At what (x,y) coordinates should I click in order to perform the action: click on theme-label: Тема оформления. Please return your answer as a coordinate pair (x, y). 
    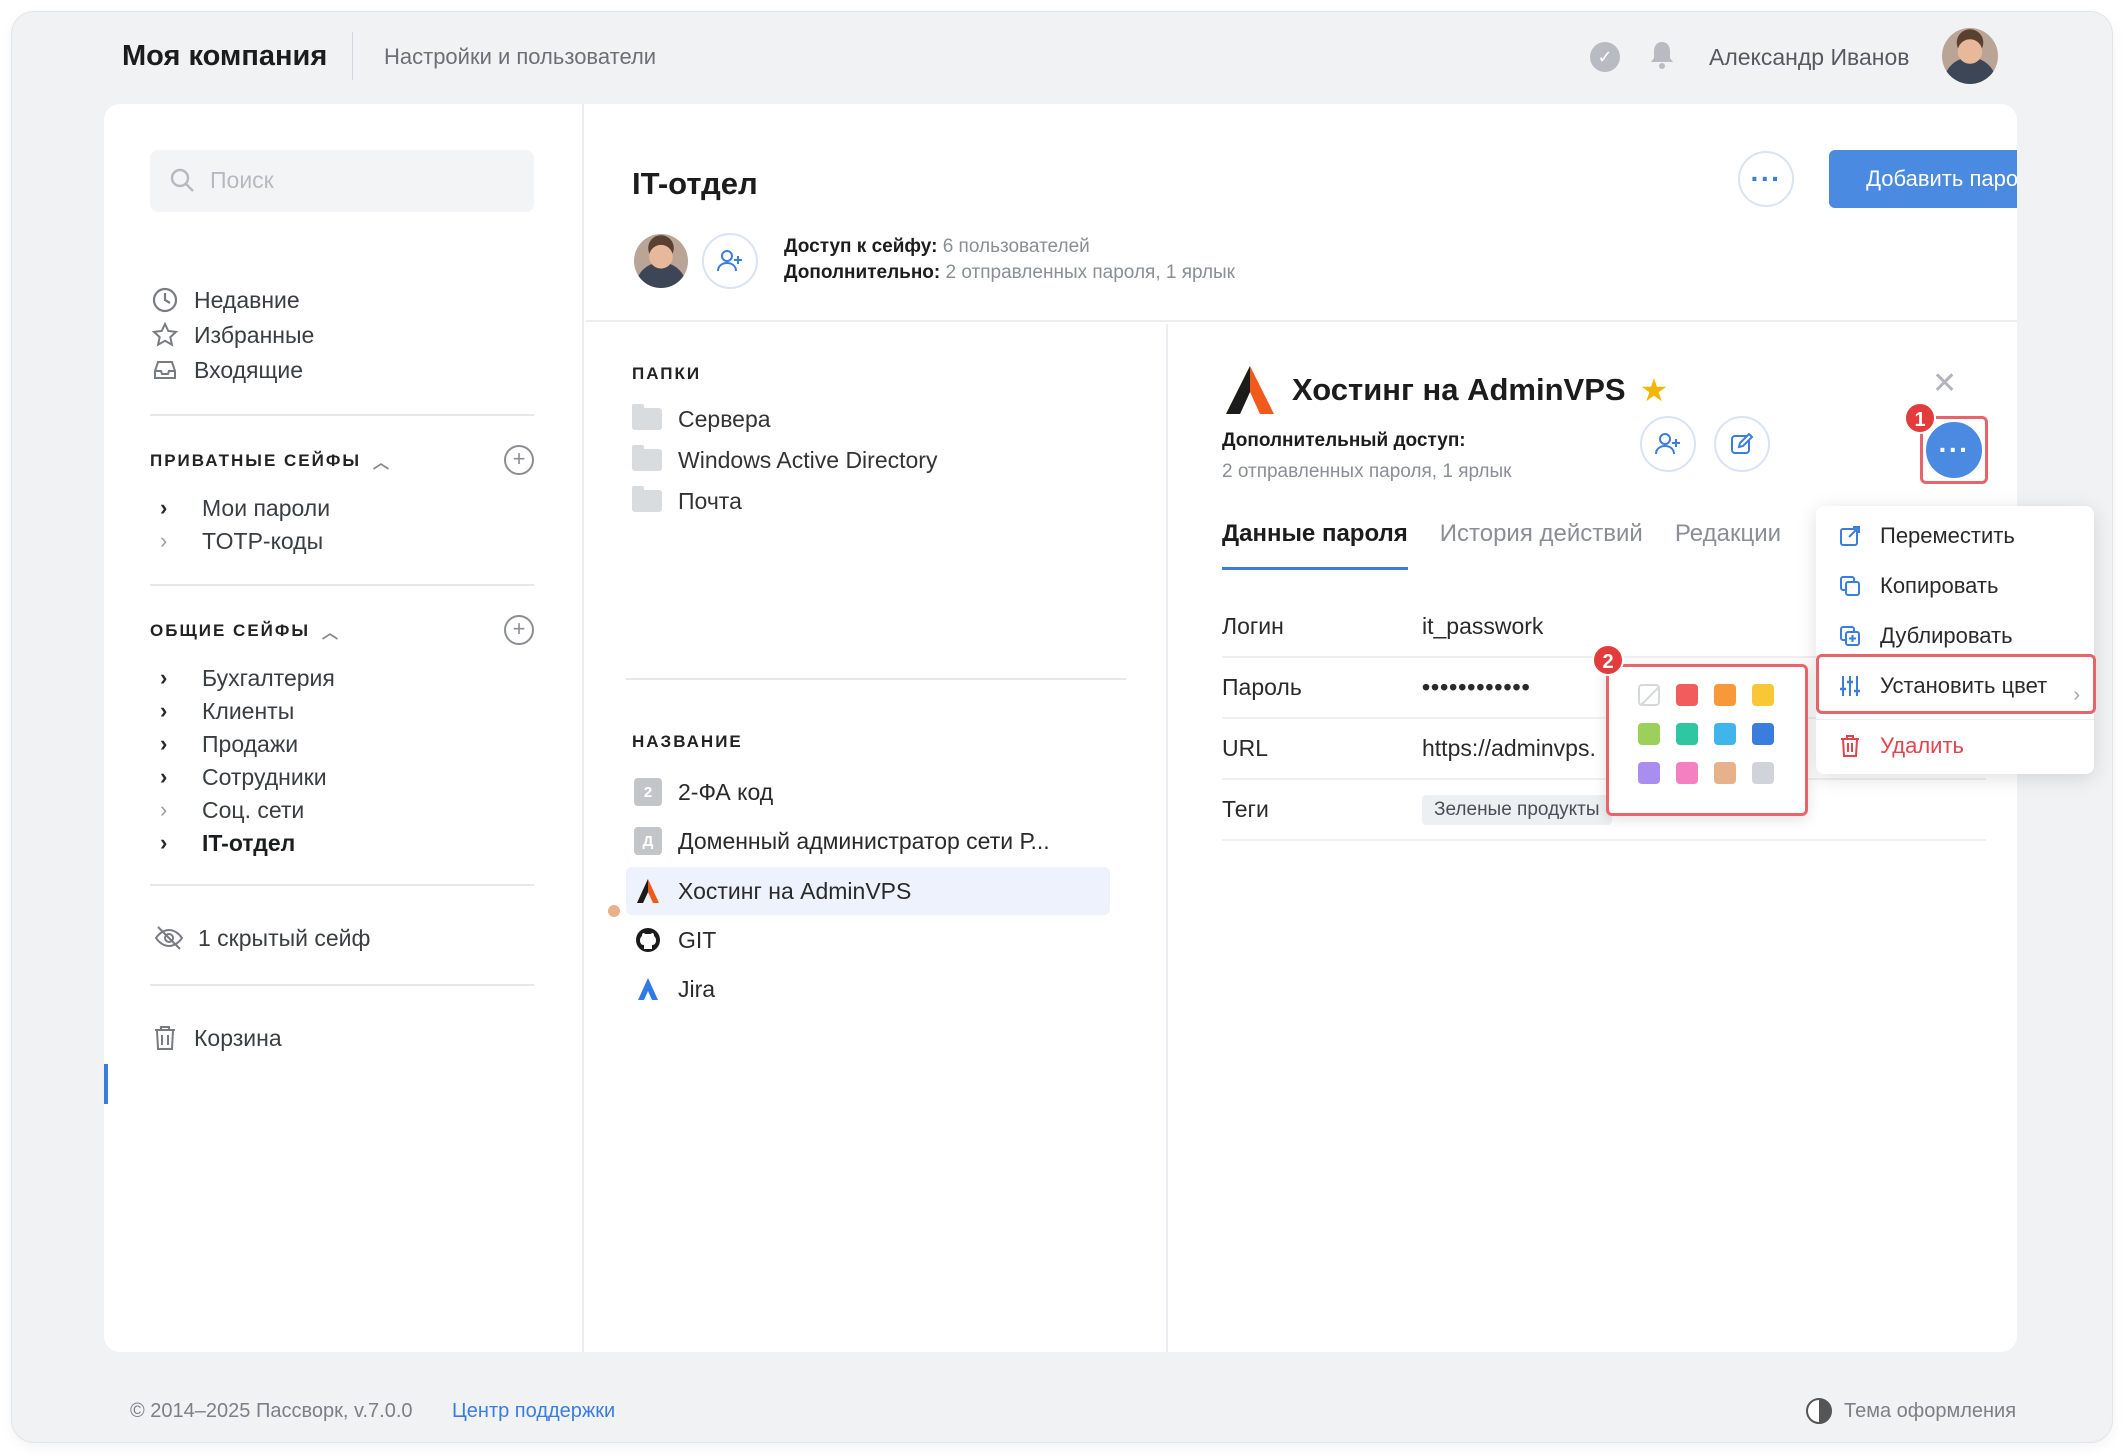
    Looking at the image, I should click on (1930, 1410).